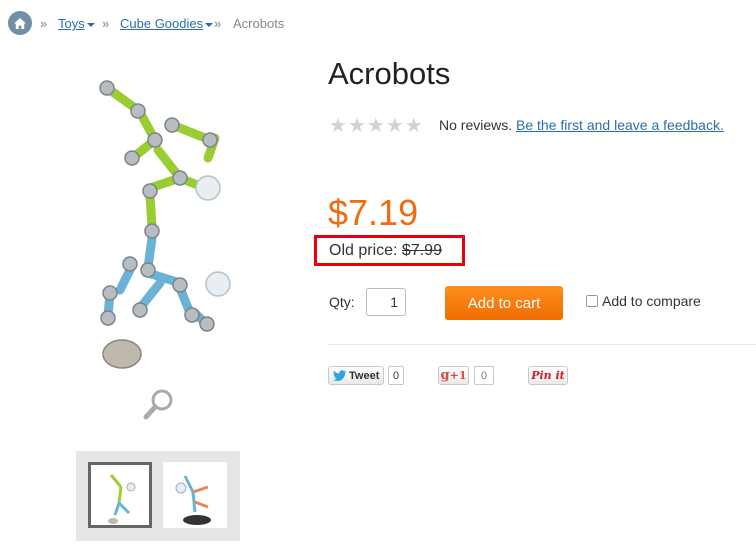  What do you see at coordinates (421, 250) in the screenshot?
I see `old-price-value: $7.99` at bounding box center [421, 250].